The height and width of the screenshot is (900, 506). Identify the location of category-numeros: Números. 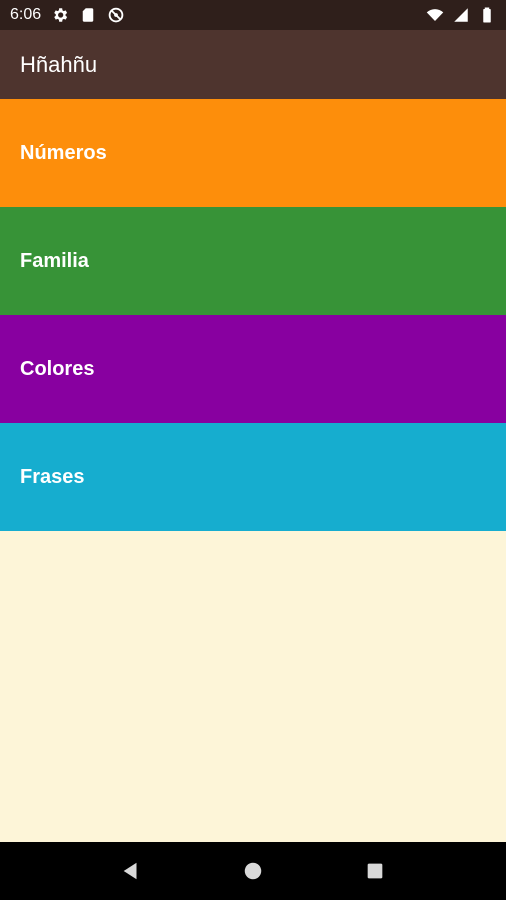
(253, 153).